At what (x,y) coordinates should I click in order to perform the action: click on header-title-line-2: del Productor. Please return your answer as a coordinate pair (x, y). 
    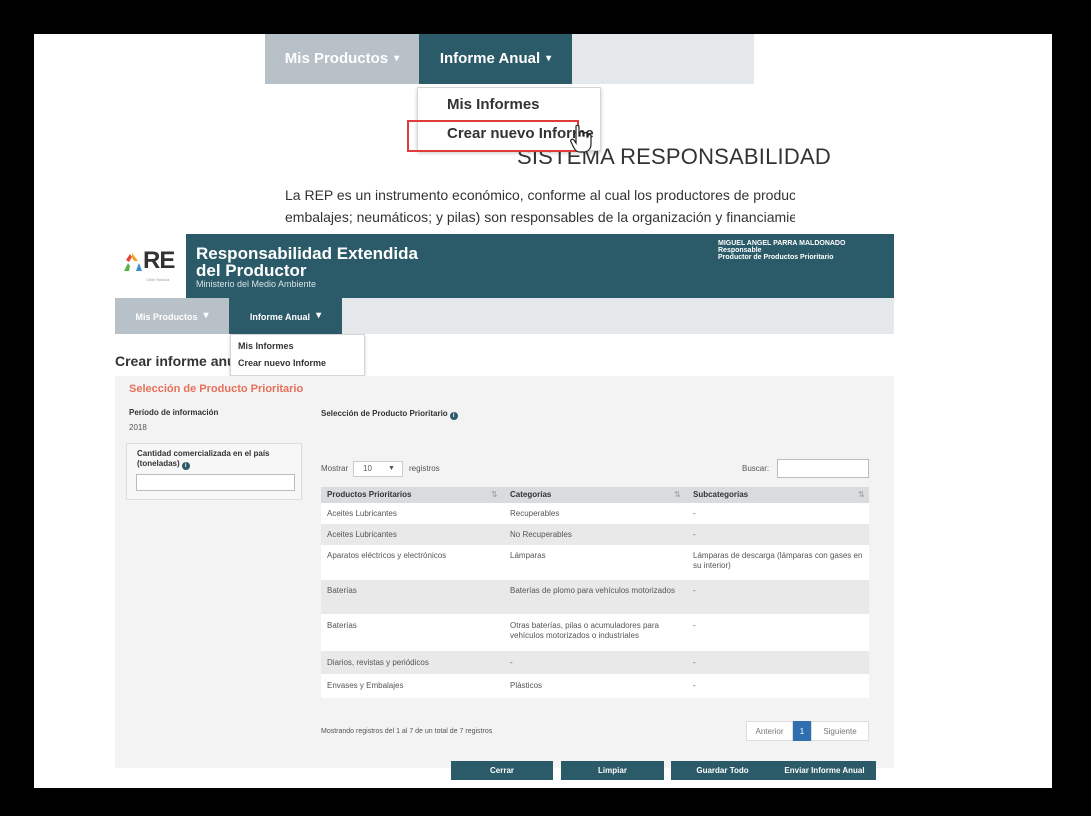
    Looking at the image, I should click on (251, 270).